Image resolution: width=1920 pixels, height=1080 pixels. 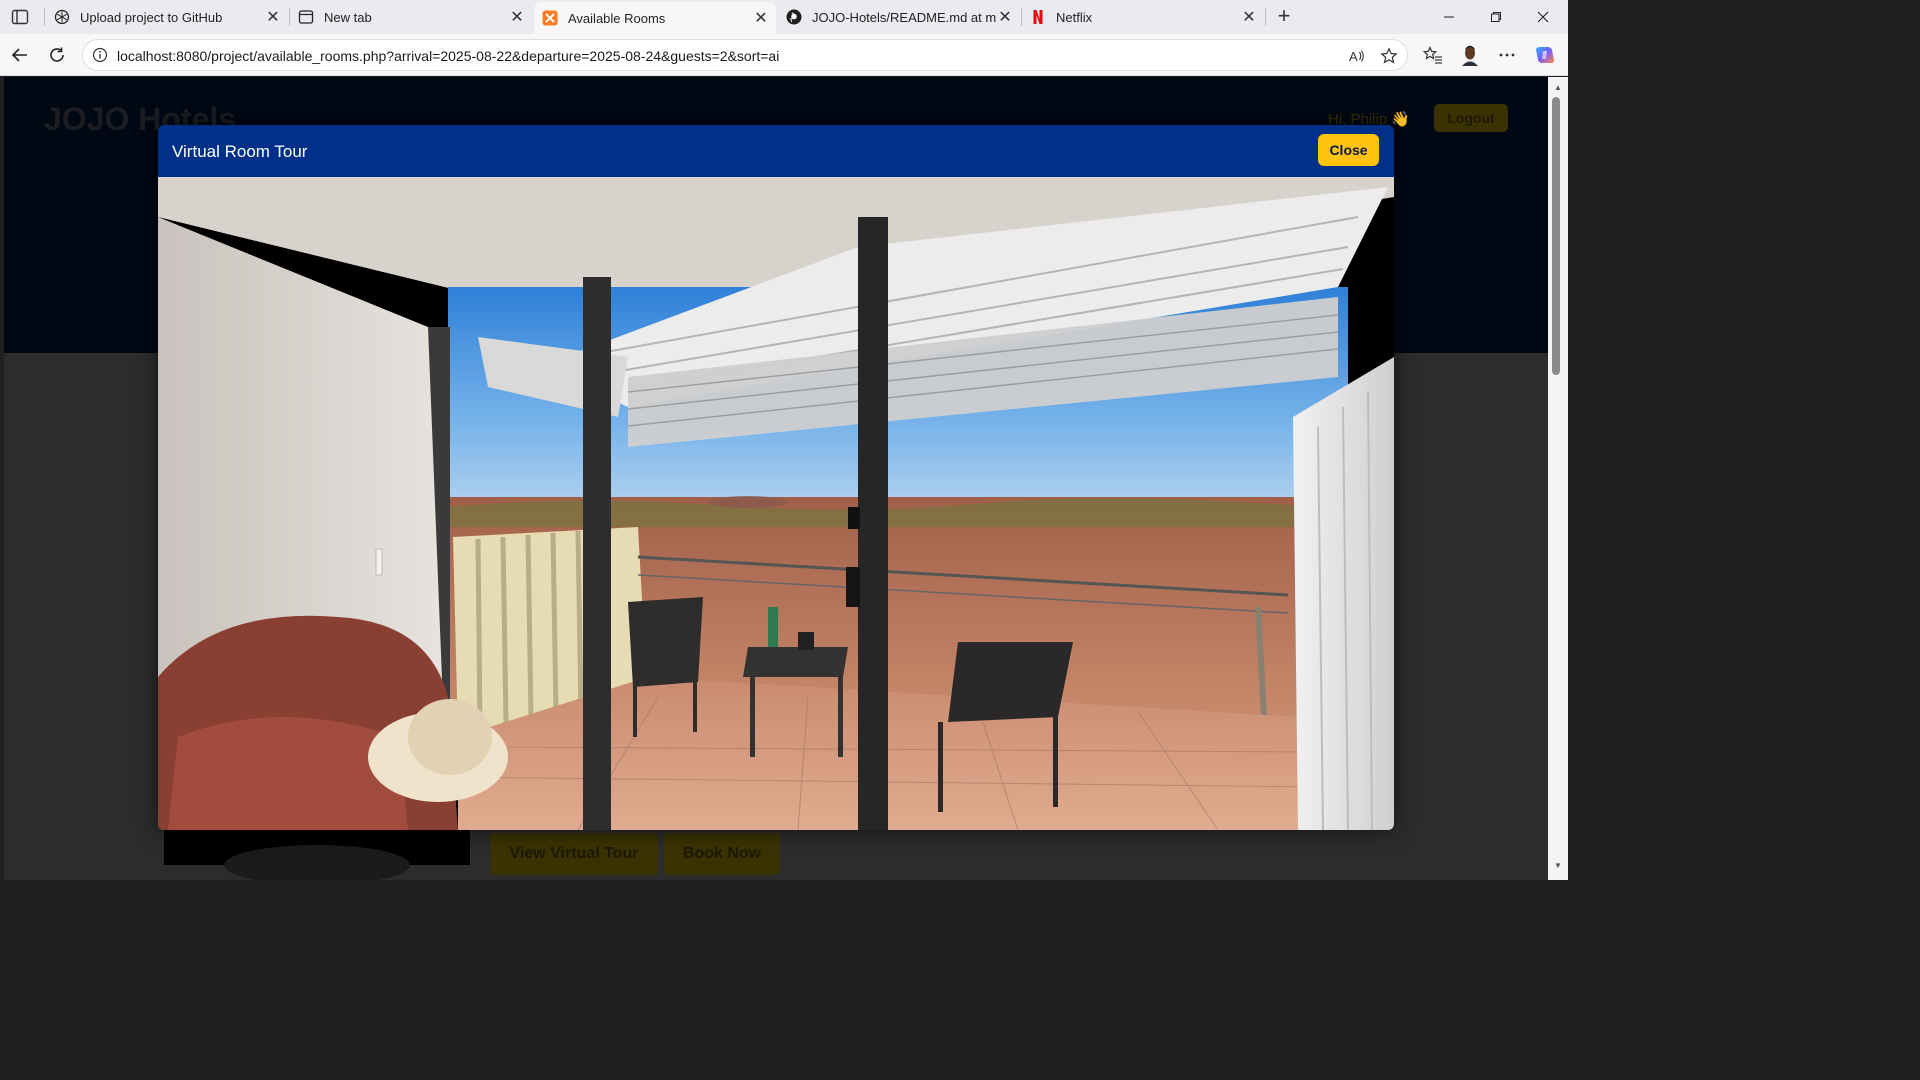 I want to click on minimize-icon, so click(x=1449, y=17).